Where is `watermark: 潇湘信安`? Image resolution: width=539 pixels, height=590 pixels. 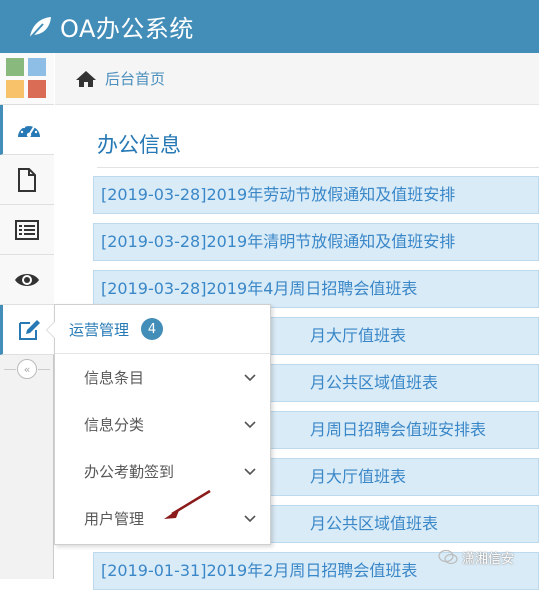
watermark: 潇湘信安 is located at coordinates (485, 557).